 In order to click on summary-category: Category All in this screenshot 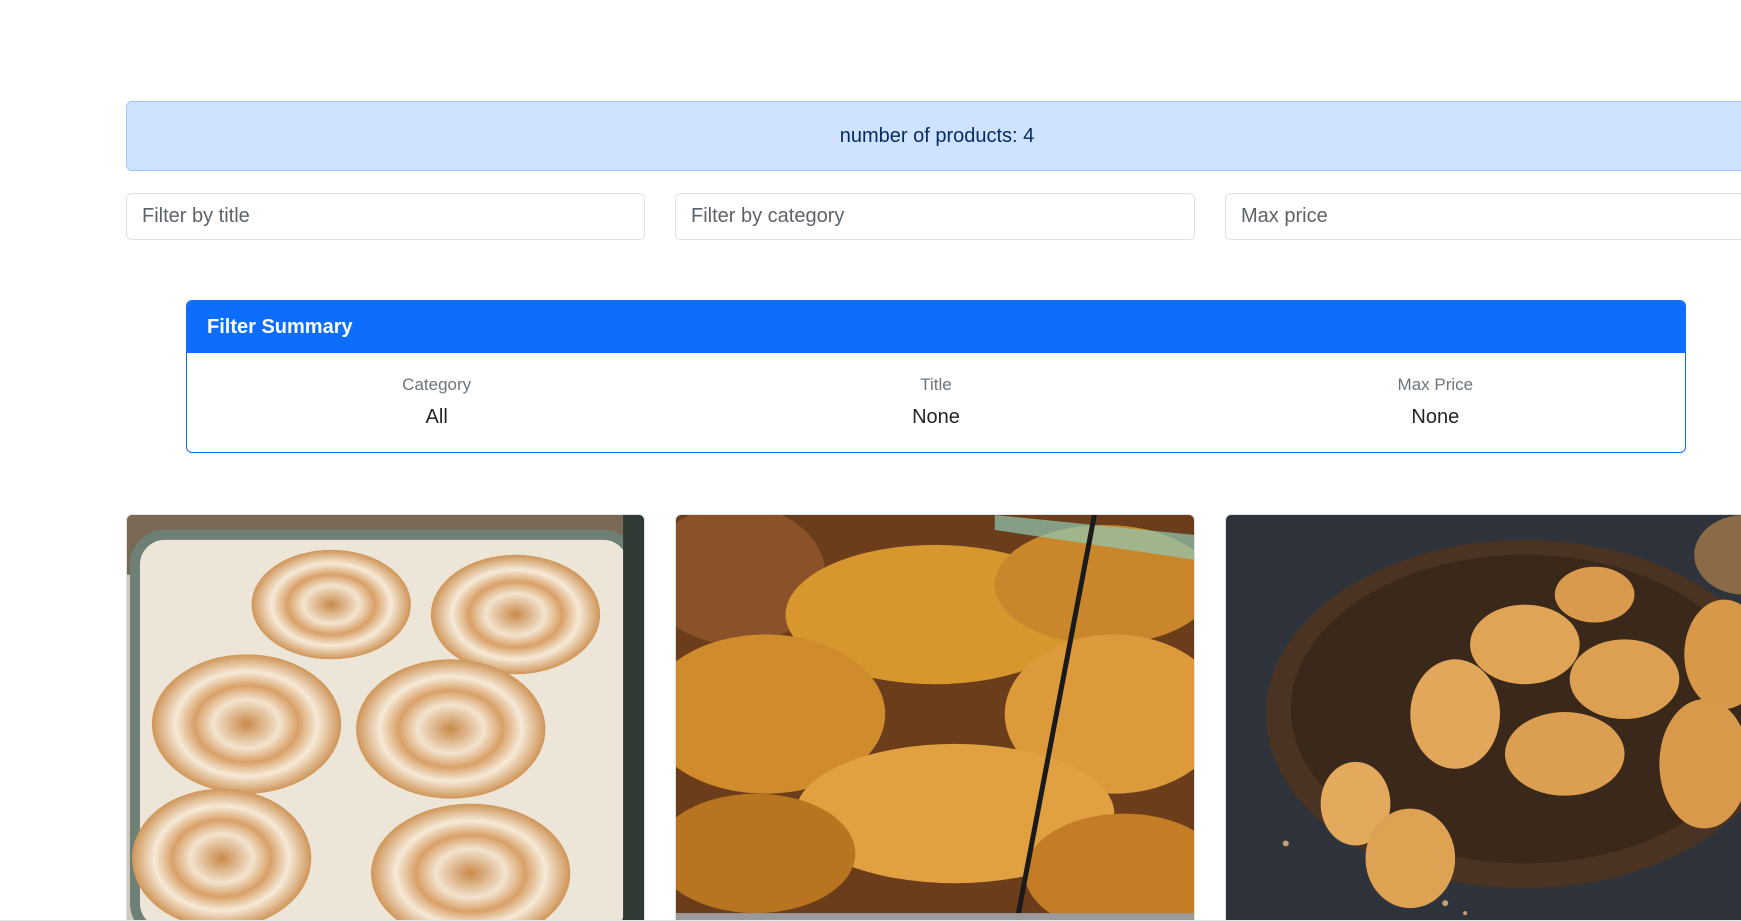, I will do `click(436, 402)`.